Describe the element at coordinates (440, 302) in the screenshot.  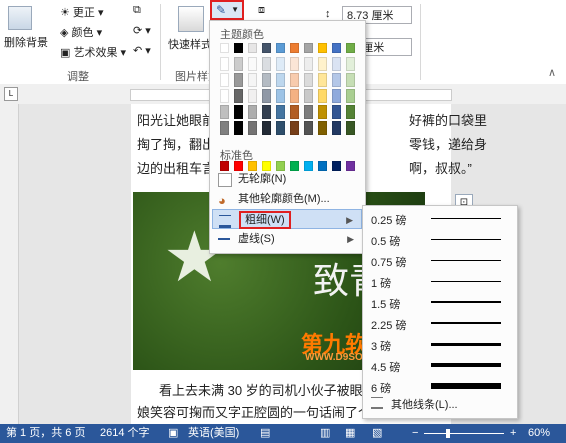
I see `weight-option: 1.5 磅` at that location.